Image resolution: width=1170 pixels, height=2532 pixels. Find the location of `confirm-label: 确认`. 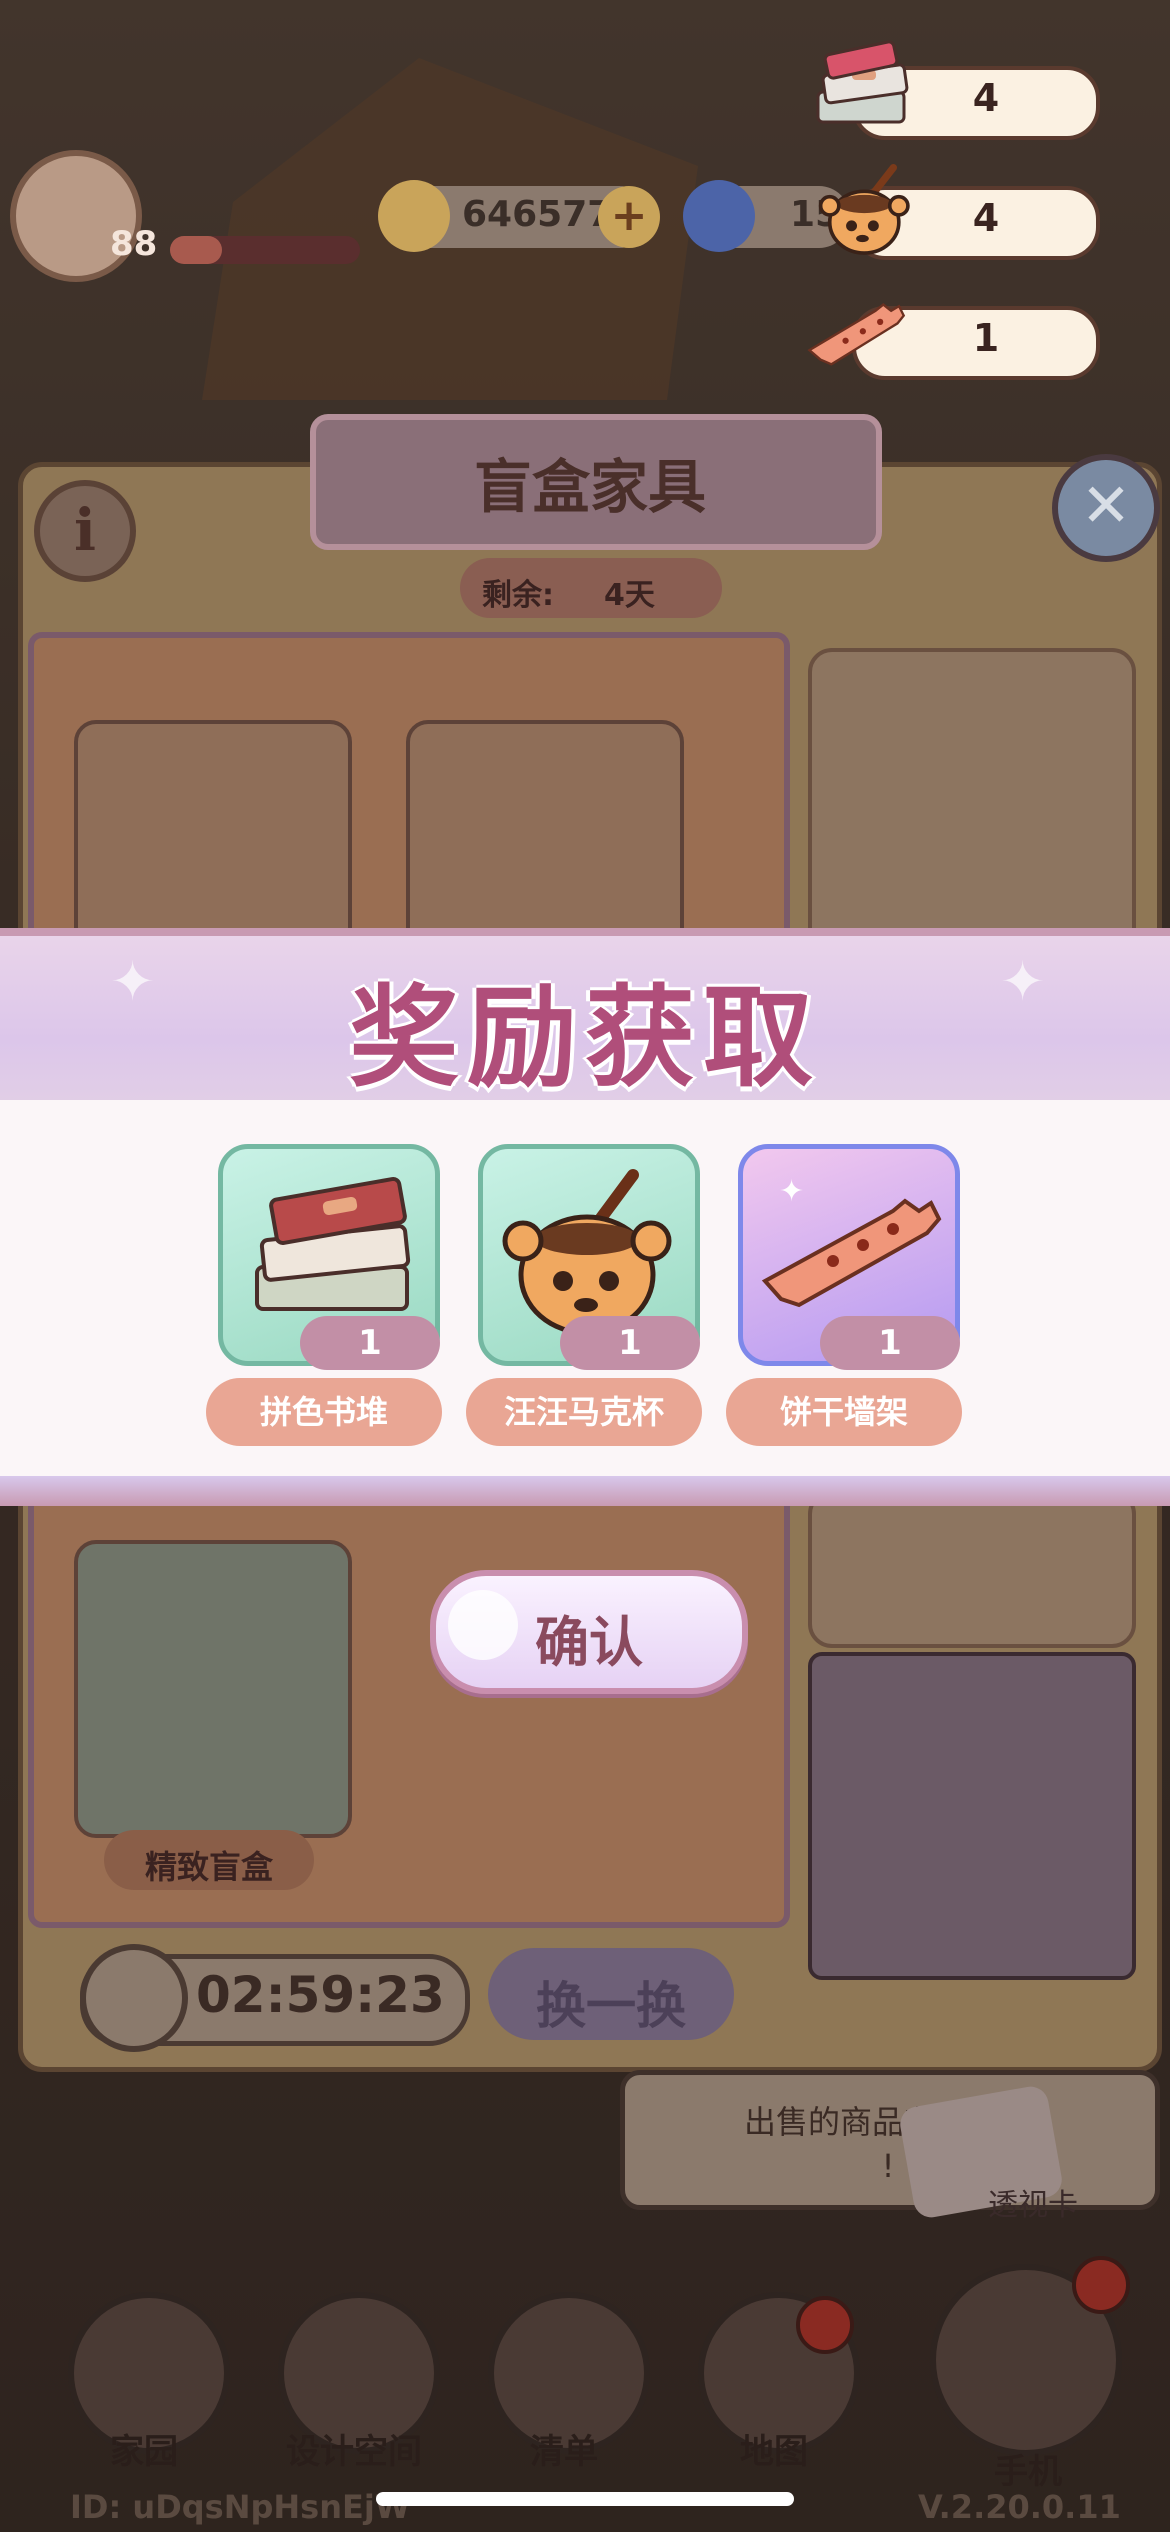

confirm-label: 确认 is located at coordinates (589, 1642).